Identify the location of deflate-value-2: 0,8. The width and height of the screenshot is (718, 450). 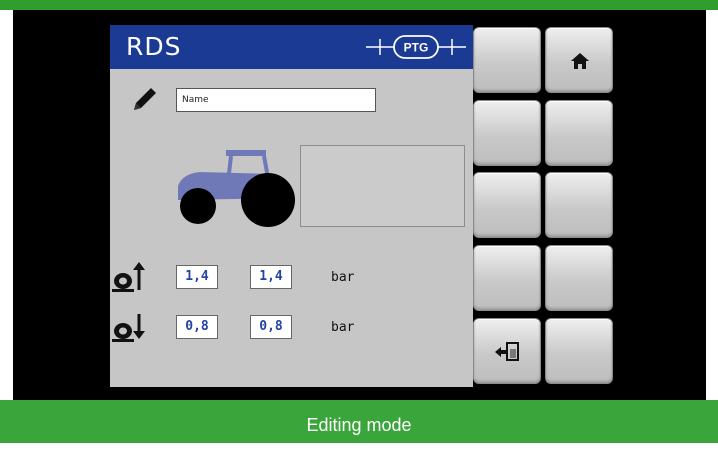
(271, 327).